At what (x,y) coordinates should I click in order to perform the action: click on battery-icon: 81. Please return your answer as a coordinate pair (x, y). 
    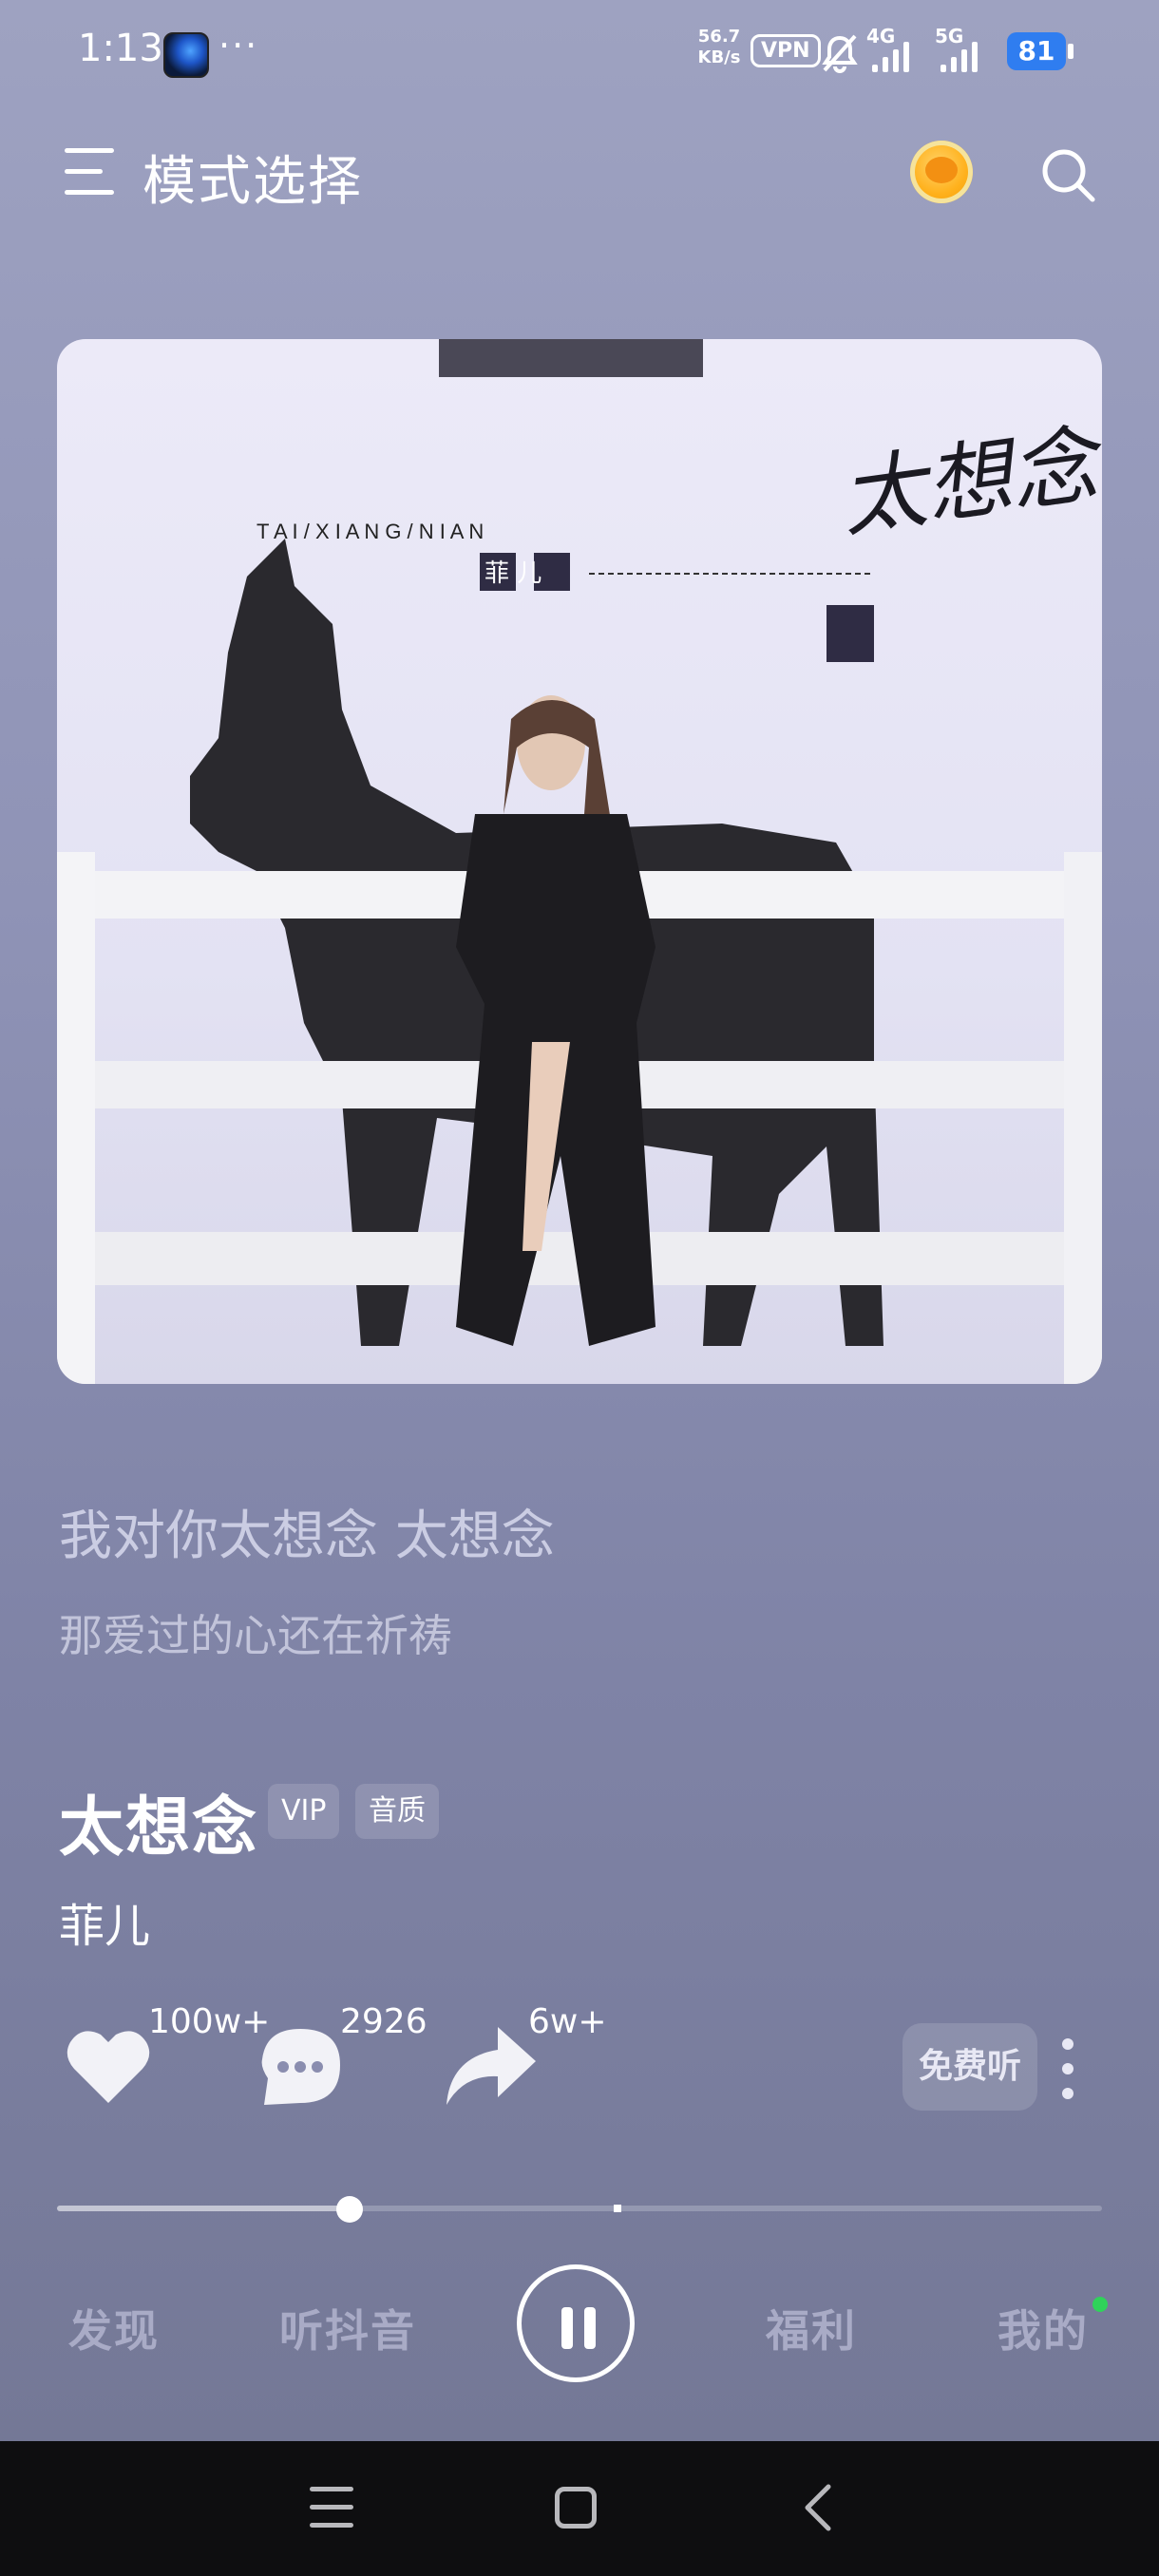
    Looking at the image, I should click on (1036, 51).